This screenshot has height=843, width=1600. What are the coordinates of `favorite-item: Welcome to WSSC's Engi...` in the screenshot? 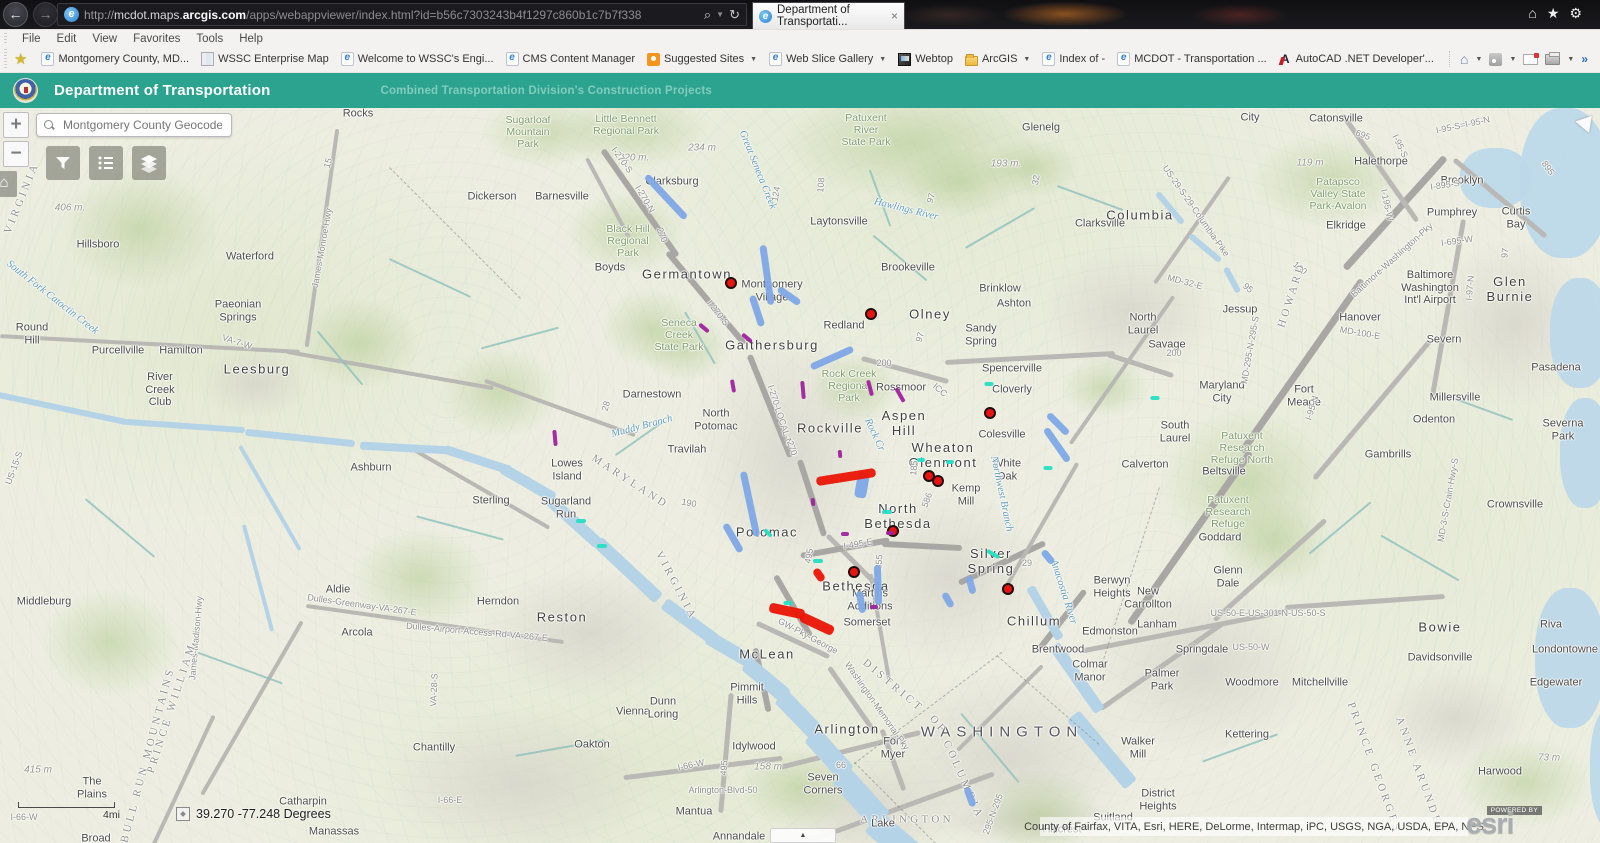 It's located at (417, 59).